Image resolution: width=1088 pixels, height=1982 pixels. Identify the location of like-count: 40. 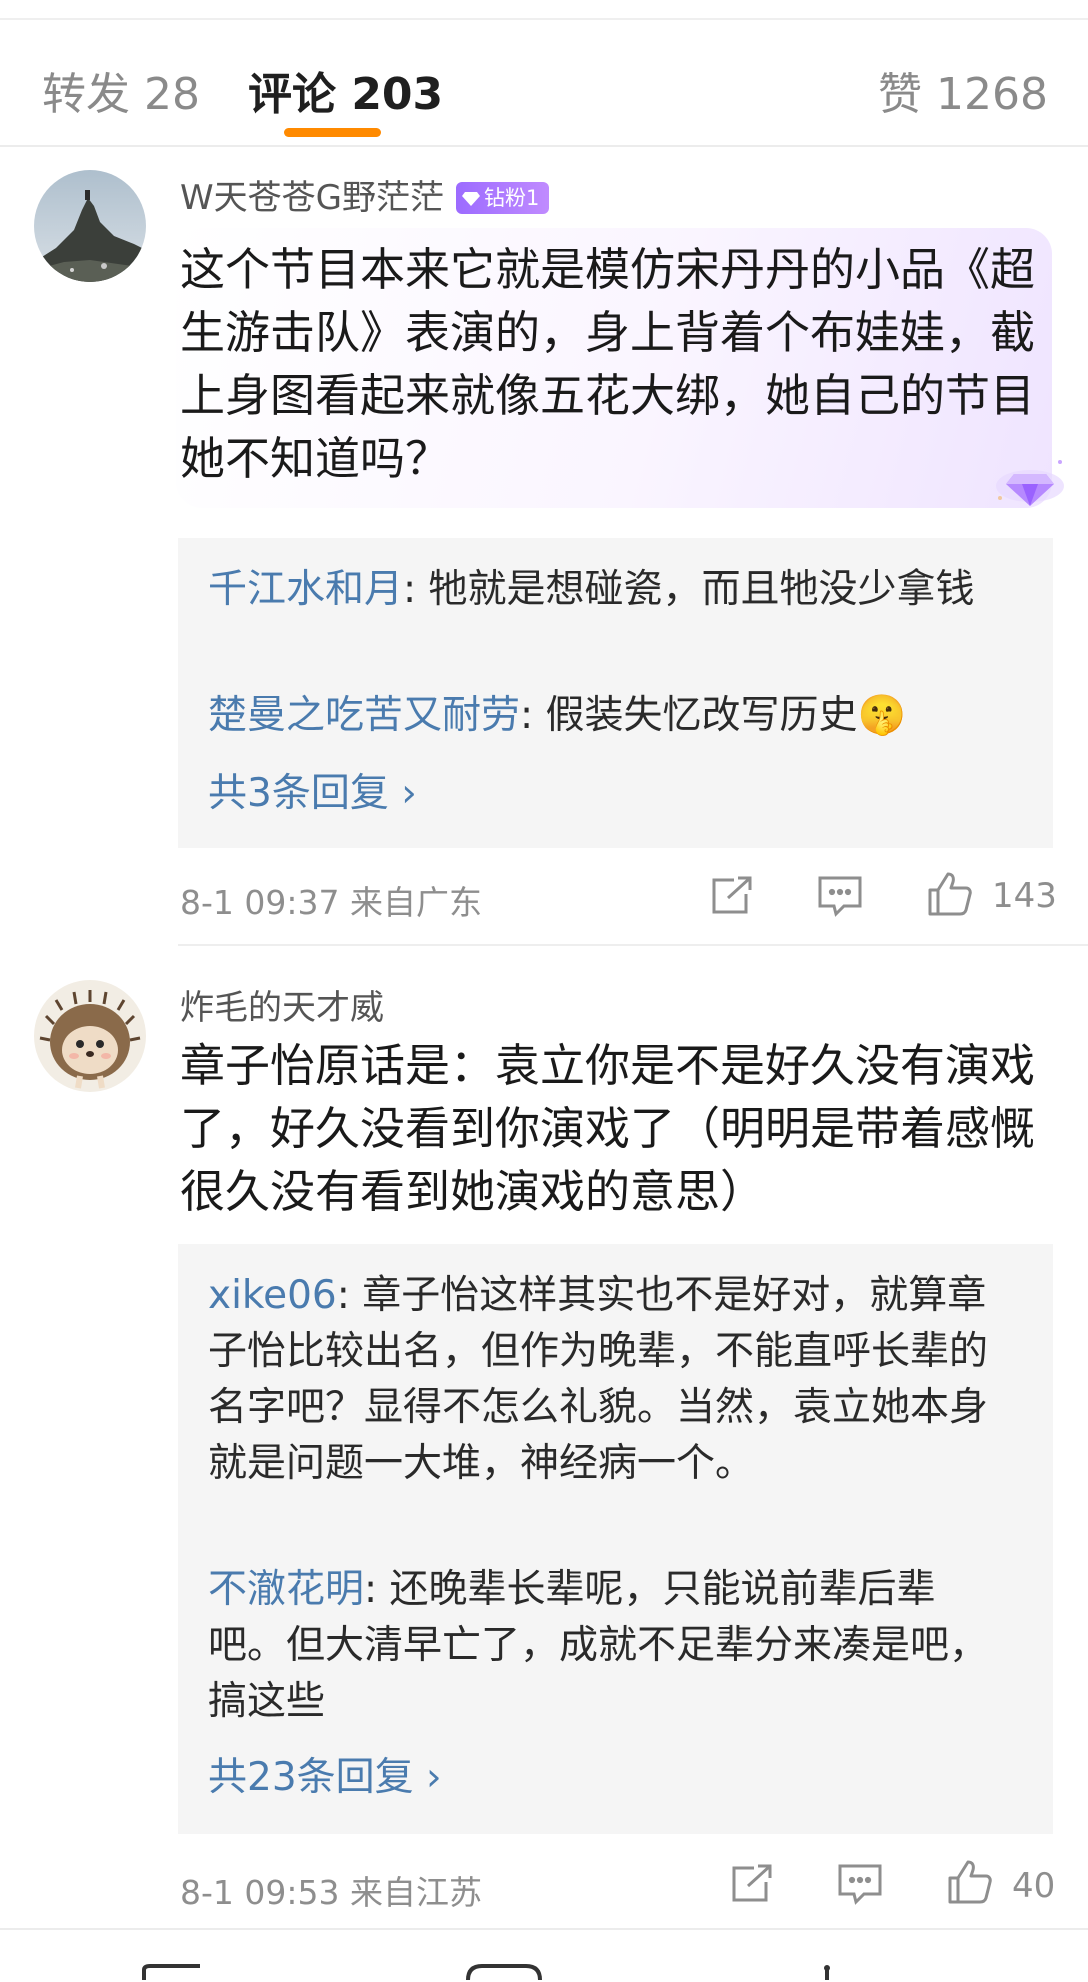
(1034, 1886).